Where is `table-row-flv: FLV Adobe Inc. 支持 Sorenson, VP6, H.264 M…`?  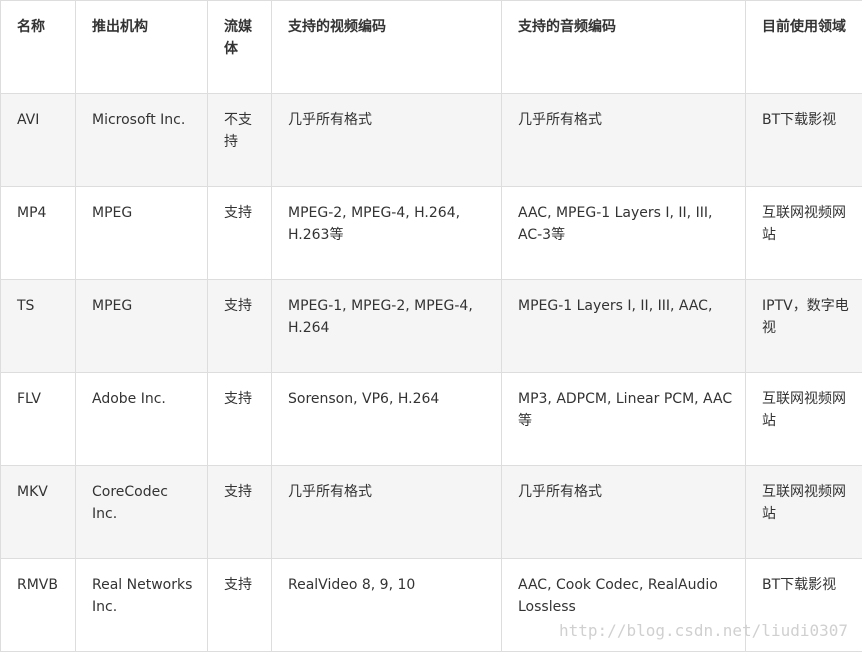 table-row-flv: FLV Adobe Inc. 支持 Sorenson, VP6, H.264 M… is located at coordinates (431, 419).